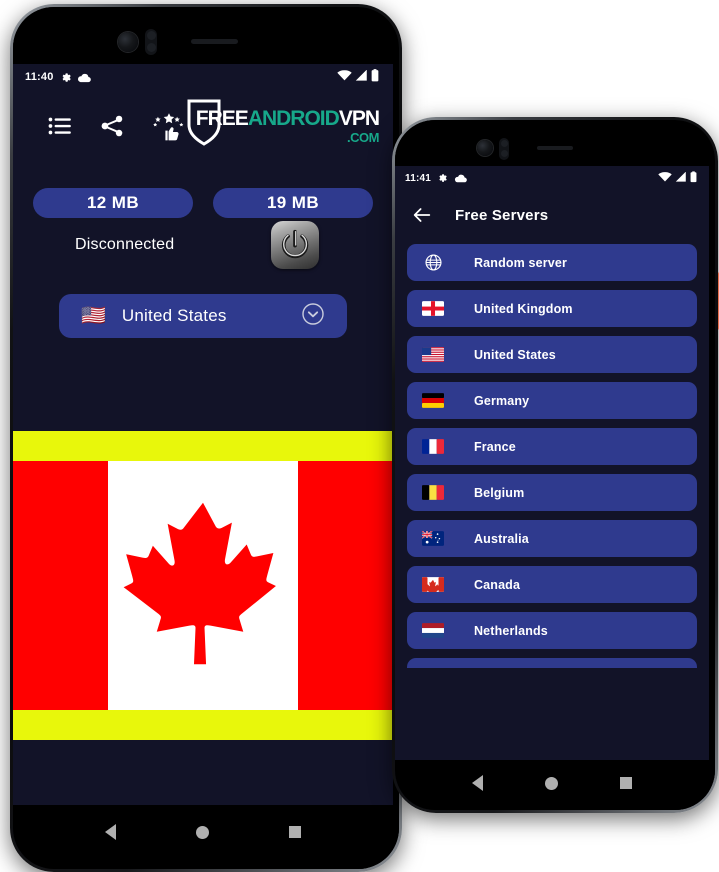 The image size is (719, 872). Describe the element at coordinates (433, 308) in the screenshot. I see `uk-flag-icon` at that location.